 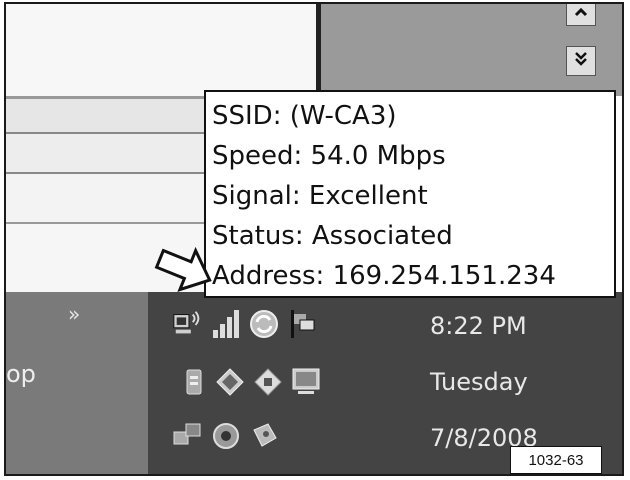 I want to click on figure-reference-label: 1032-63, so click(x=556, y=460).